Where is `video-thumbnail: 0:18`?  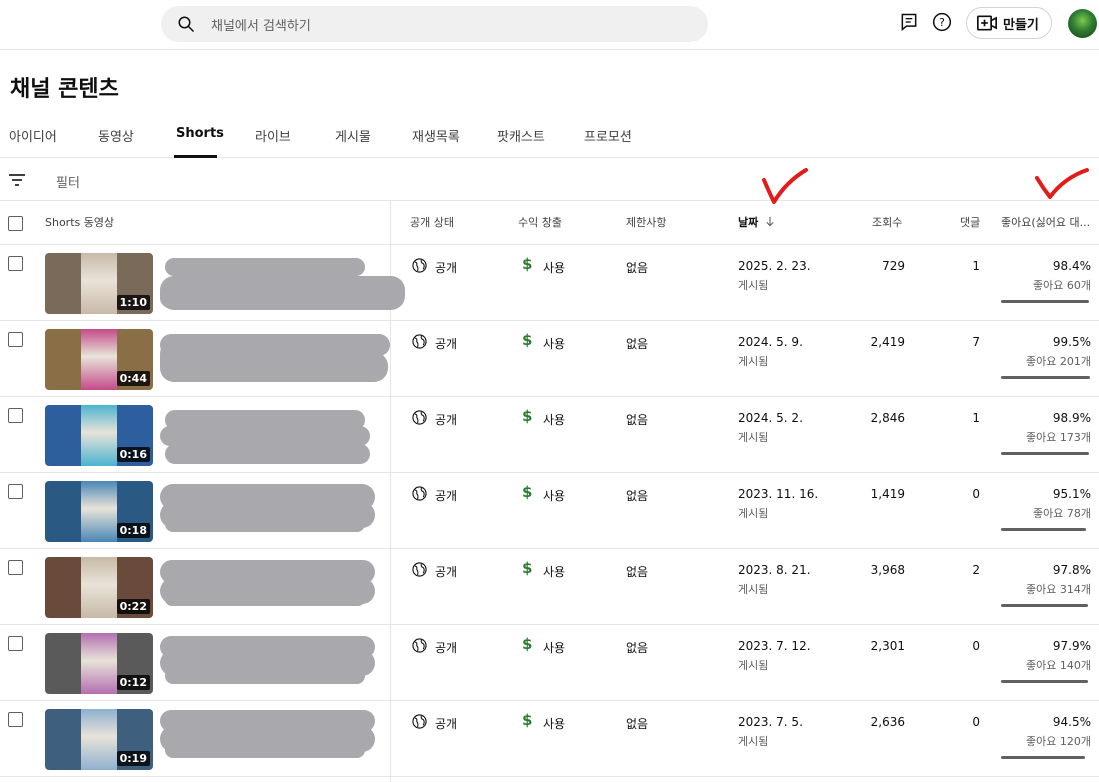 video-thumbnail: 0:18 is located at coordinates (99, 511).